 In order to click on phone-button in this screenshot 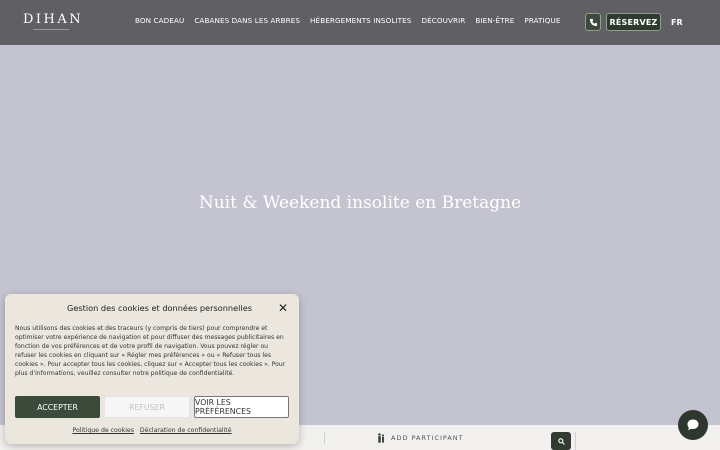, I will do `click(593, 22)`.